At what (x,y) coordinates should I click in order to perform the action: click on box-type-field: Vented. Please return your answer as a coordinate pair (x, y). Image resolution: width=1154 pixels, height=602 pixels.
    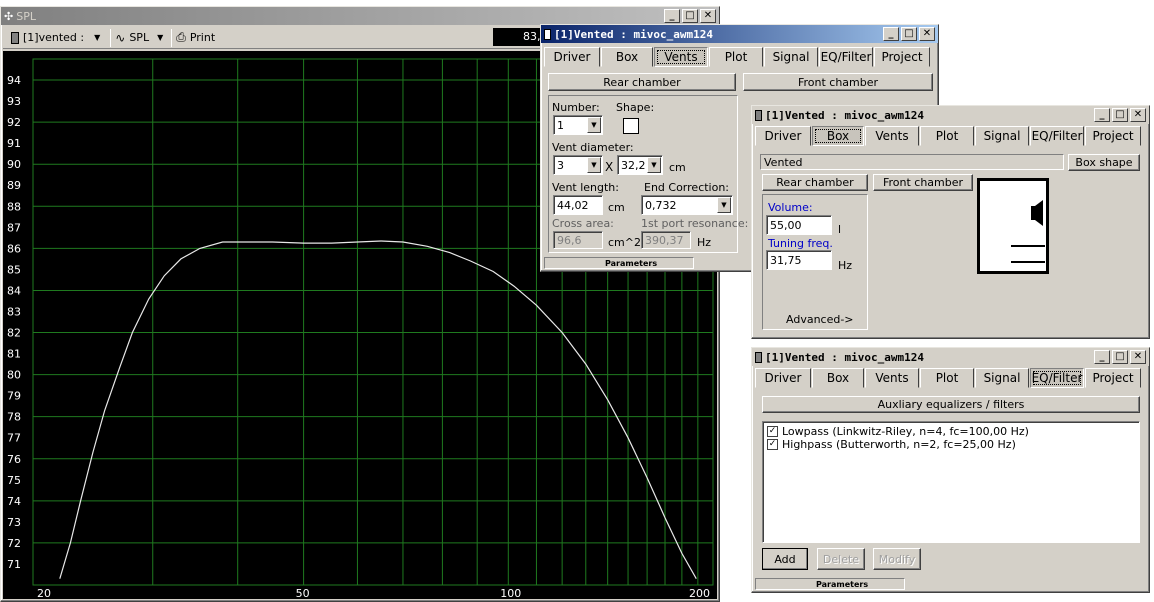
    Looking at the image, I should click on (912, 162).